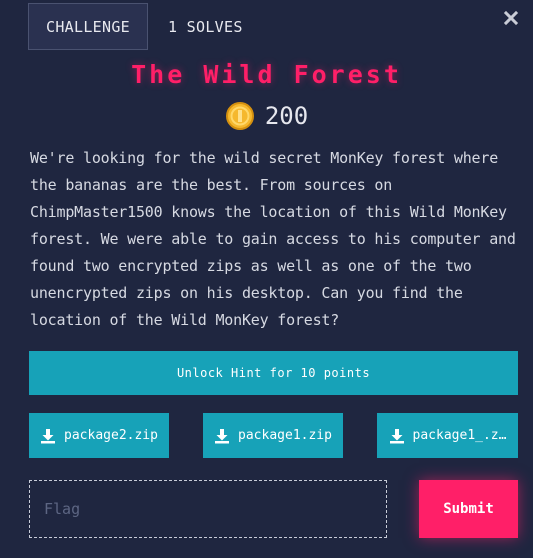 This screenshot has width=533, height=558. Describe the element at coordinates (286, 116) in the screenshot. I see `points-value: 200` at that location.